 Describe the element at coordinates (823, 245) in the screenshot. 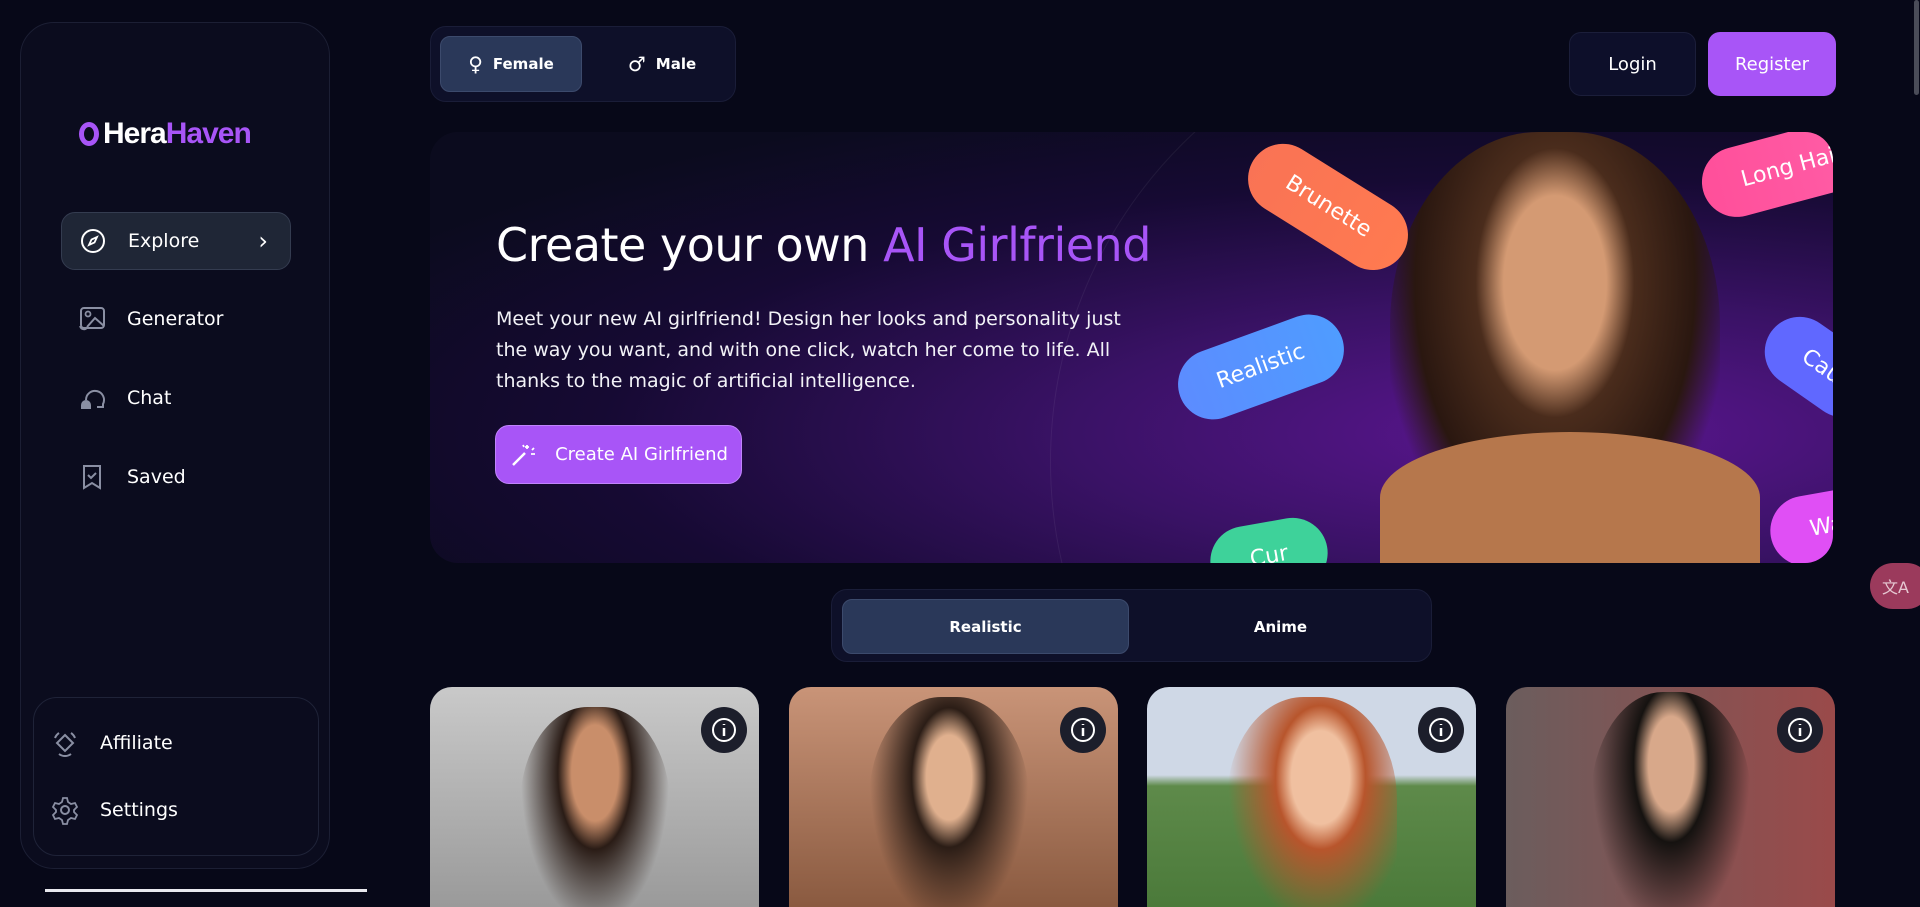

I see `hero-title: Create your own AI Girlfriend` at that location.